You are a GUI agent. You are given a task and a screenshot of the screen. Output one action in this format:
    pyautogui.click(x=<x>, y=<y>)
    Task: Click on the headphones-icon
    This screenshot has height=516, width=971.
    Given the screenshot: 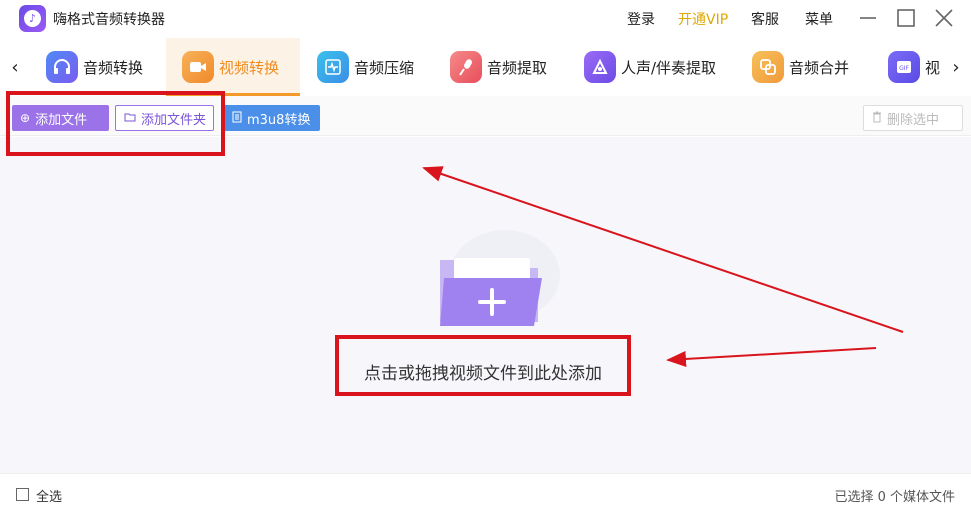 What is the action you would take?
    pyautogui.click(x=62, y=67)
    